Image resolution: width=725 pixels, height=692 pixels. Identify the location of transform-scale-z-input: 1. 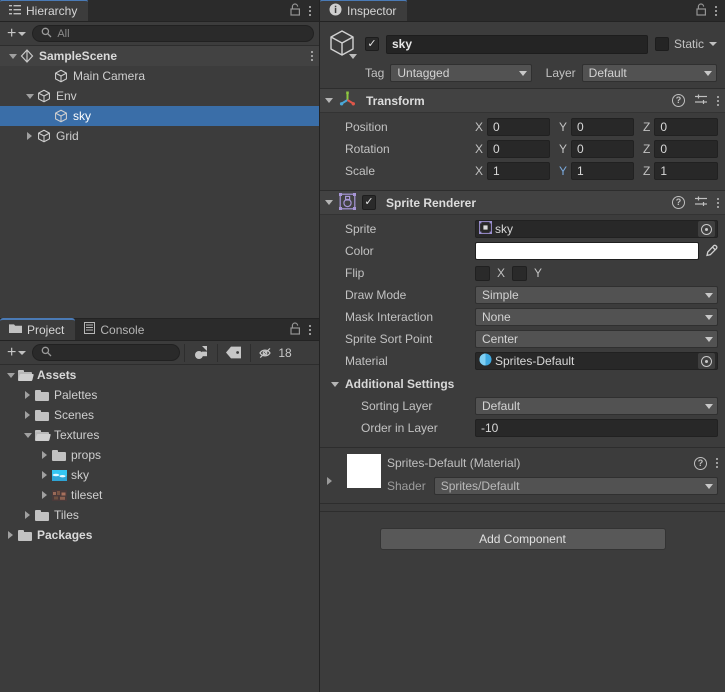
(686, 171).